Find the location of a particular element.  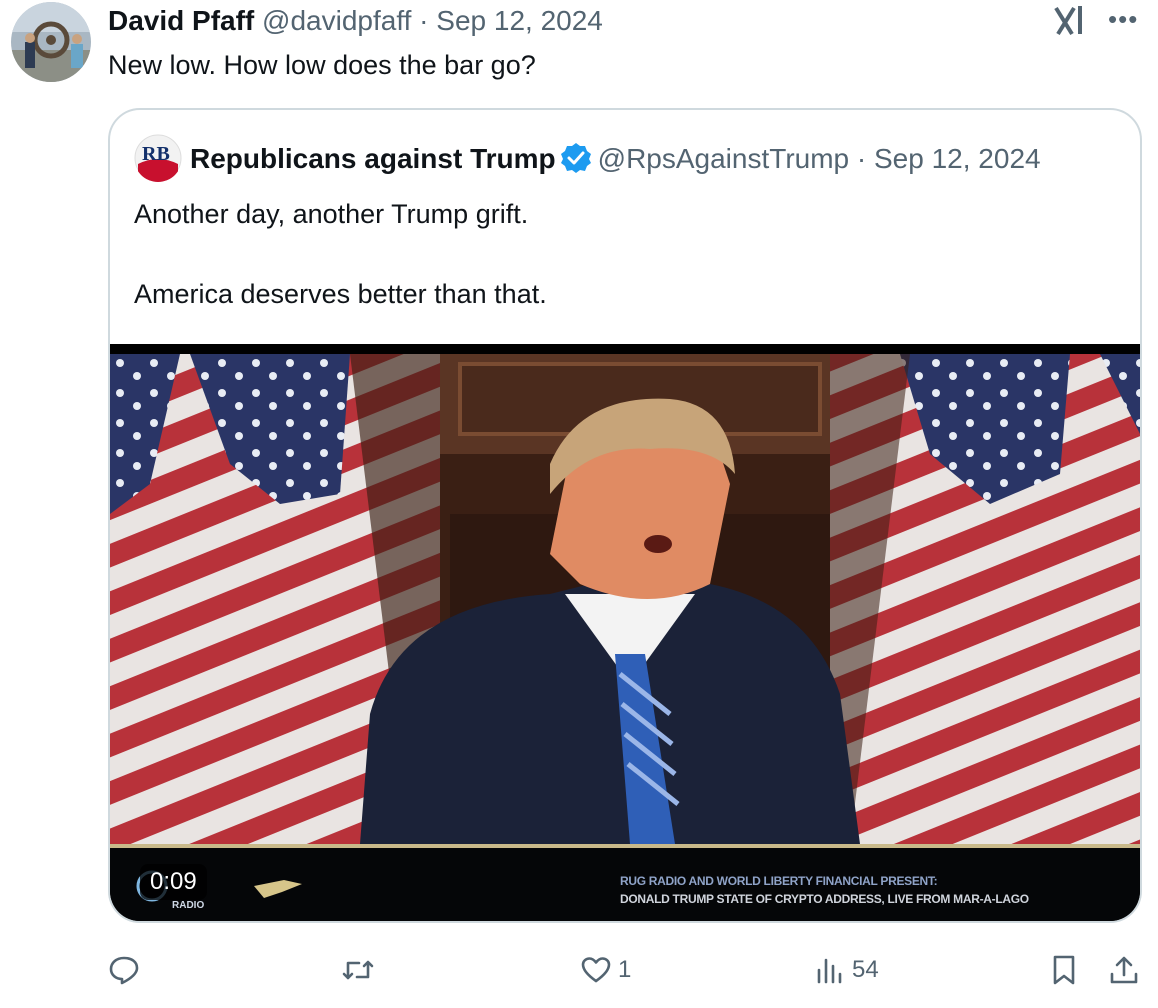

logo-text: RADIO is located at coordinates (188, 905).